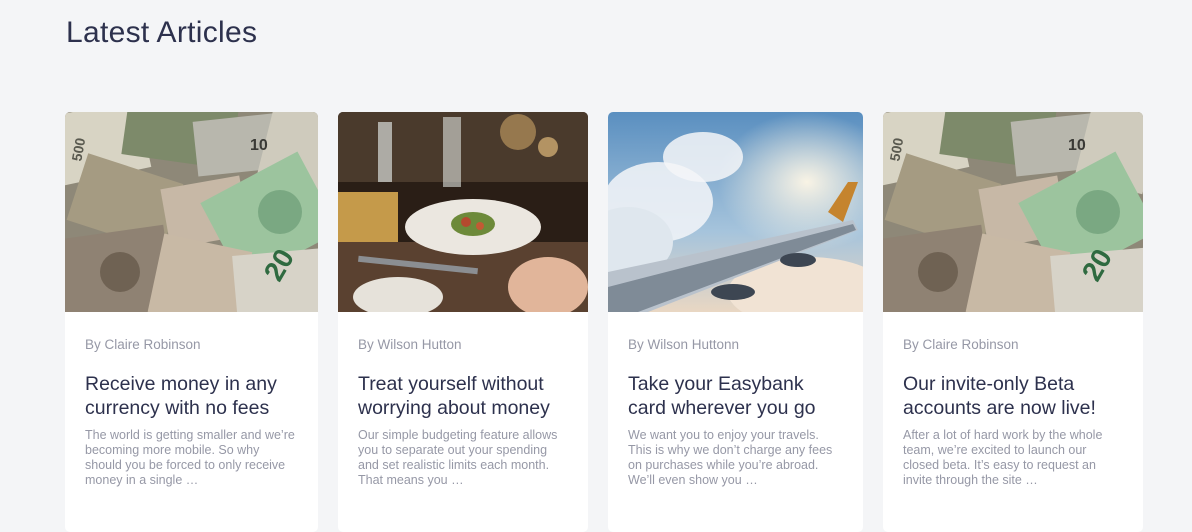 The height and width of the screenshot is (532, 1192). What do you see at coordinates (463, 212) in the screenshot?
I see `restaurant-image` at bounding box center [463, 212].